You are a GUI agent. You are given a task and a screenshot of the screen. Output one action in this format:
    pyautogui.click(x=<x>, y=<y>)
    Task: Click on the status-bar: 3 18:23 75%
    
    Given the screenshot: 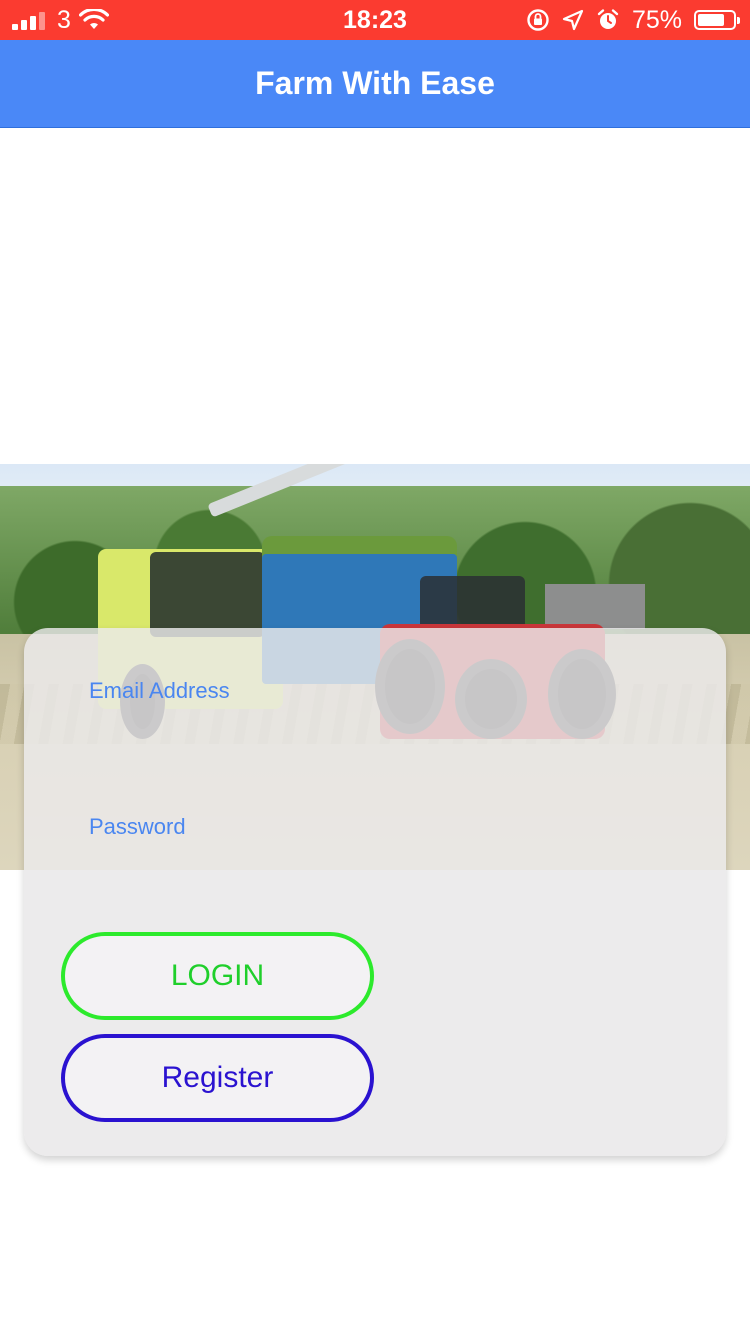 What is the action you would take?
    pyautogui.click(x=375, y=20)
    